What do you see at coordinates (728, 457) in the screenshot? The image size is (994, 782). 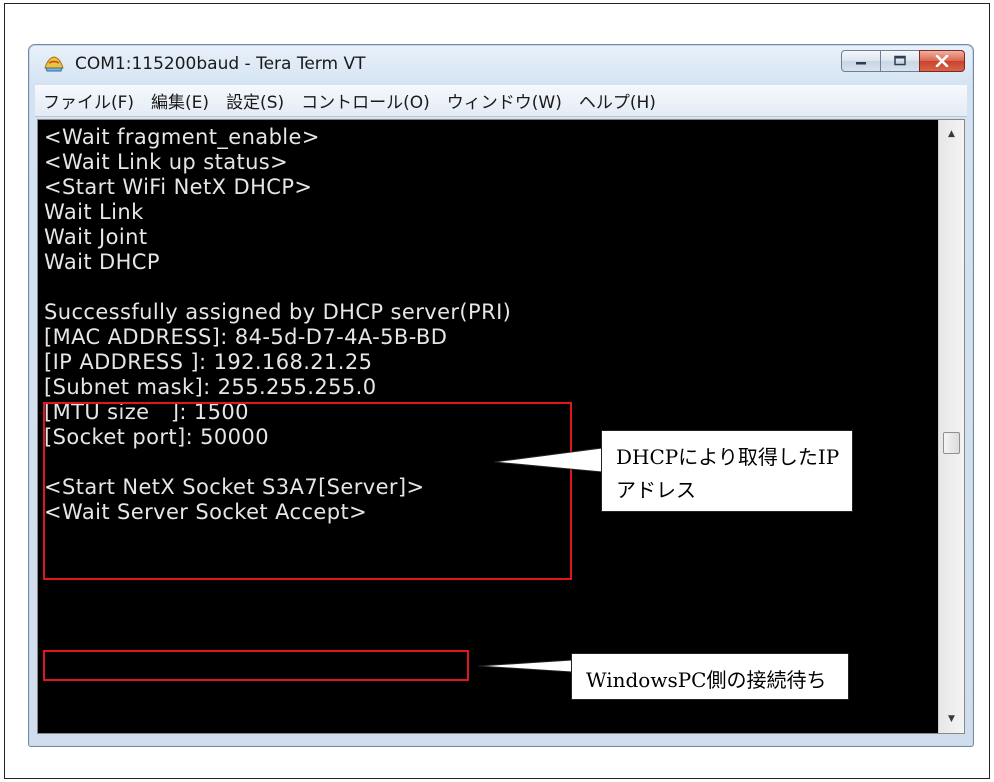 I see `dhcp-callout-line1: DHCPにより取得したIP` at bounding box center [728, 457].